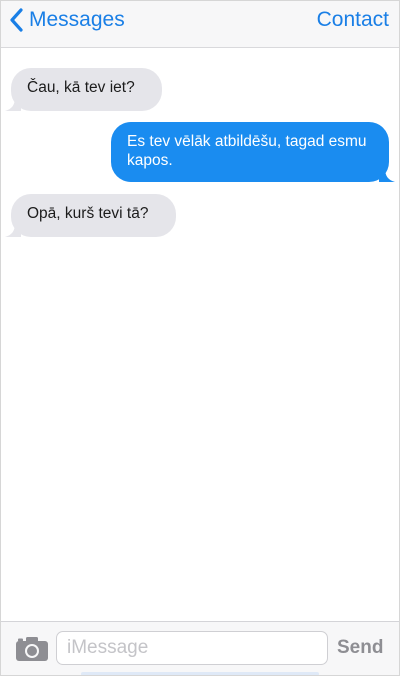 This screenshot has width=400, height=676. I want to click on nav-bar: Messages Contact, so click(200, 24).